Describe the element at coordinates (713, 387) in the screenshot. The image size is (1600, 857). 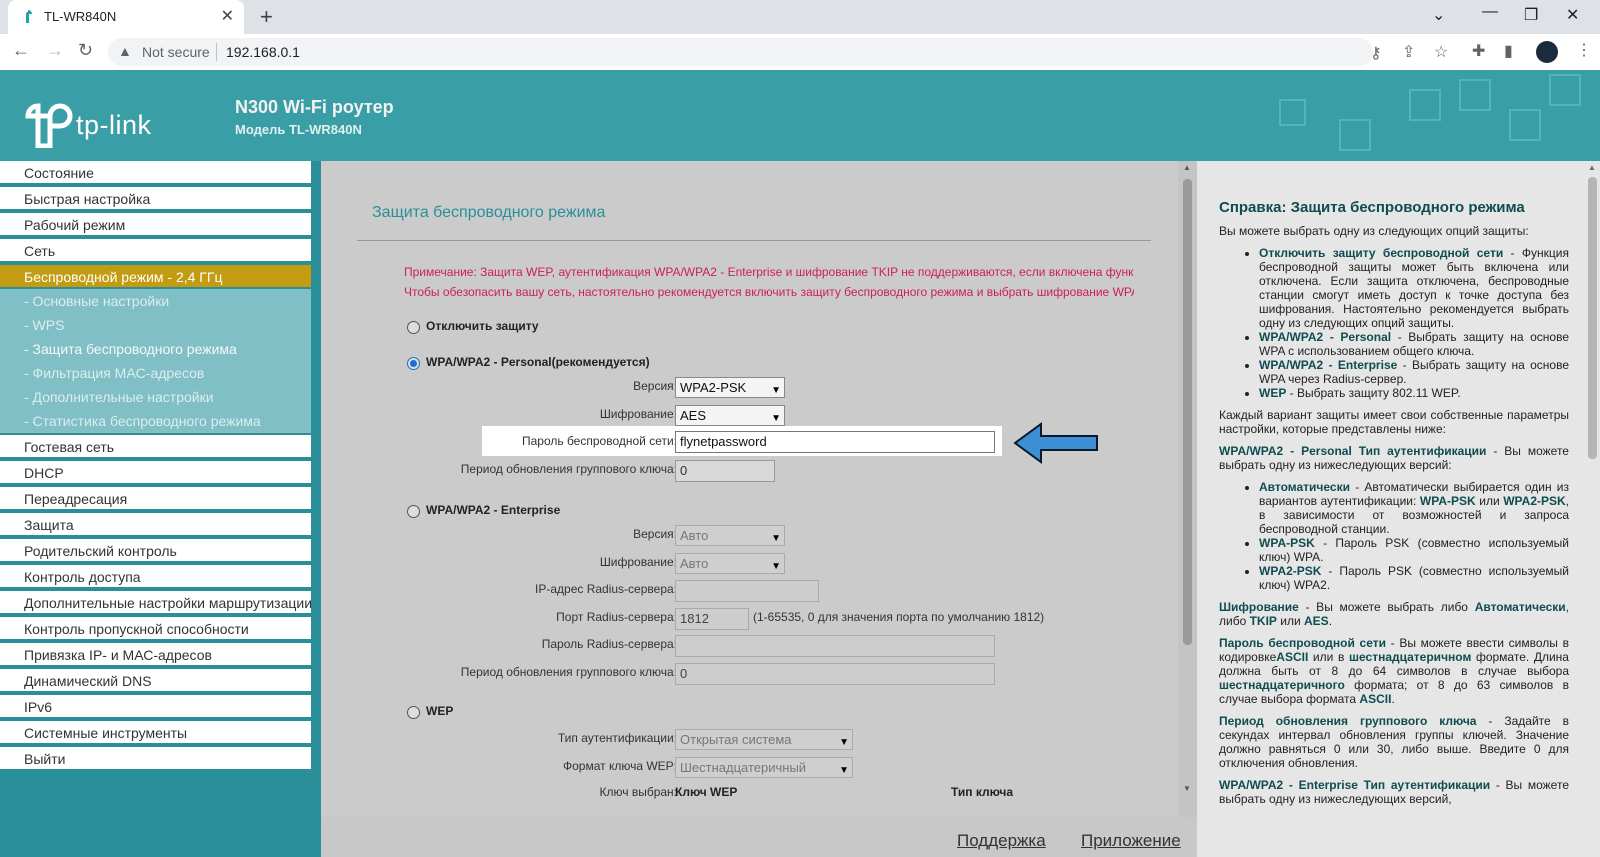
I see `personal-version-value: WPA2-PSK` at that location.